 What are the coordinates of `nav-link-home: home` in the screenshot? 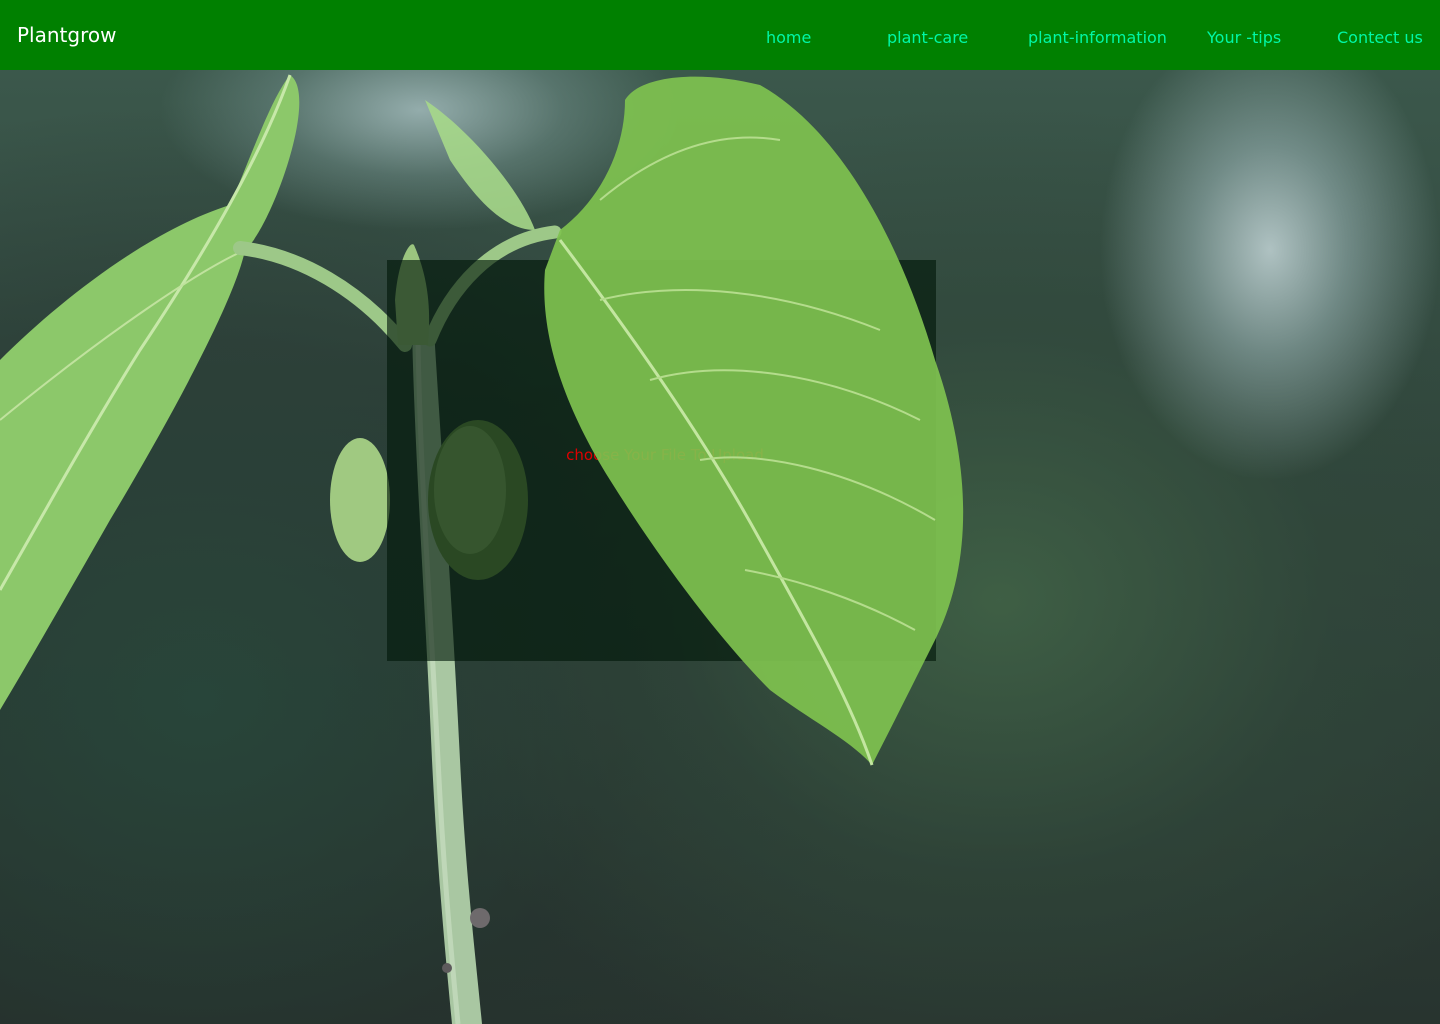 It's located at (788, 38).